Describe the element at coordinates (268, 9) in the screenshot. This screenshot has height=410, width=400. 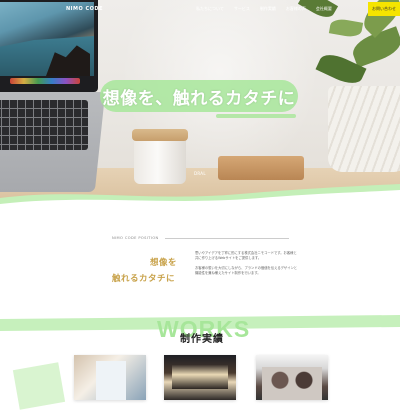
I see `nav-item-works: 制作実績` at that location.